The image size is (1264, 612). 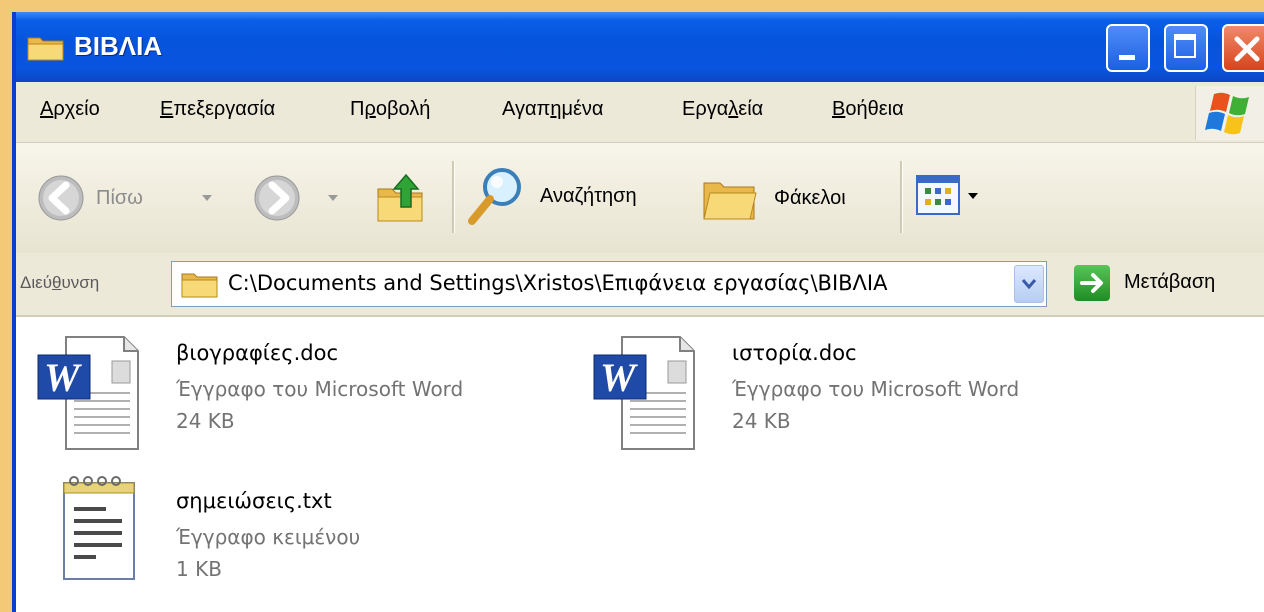 I want to click on views-icon, so click(x=938, y=195).